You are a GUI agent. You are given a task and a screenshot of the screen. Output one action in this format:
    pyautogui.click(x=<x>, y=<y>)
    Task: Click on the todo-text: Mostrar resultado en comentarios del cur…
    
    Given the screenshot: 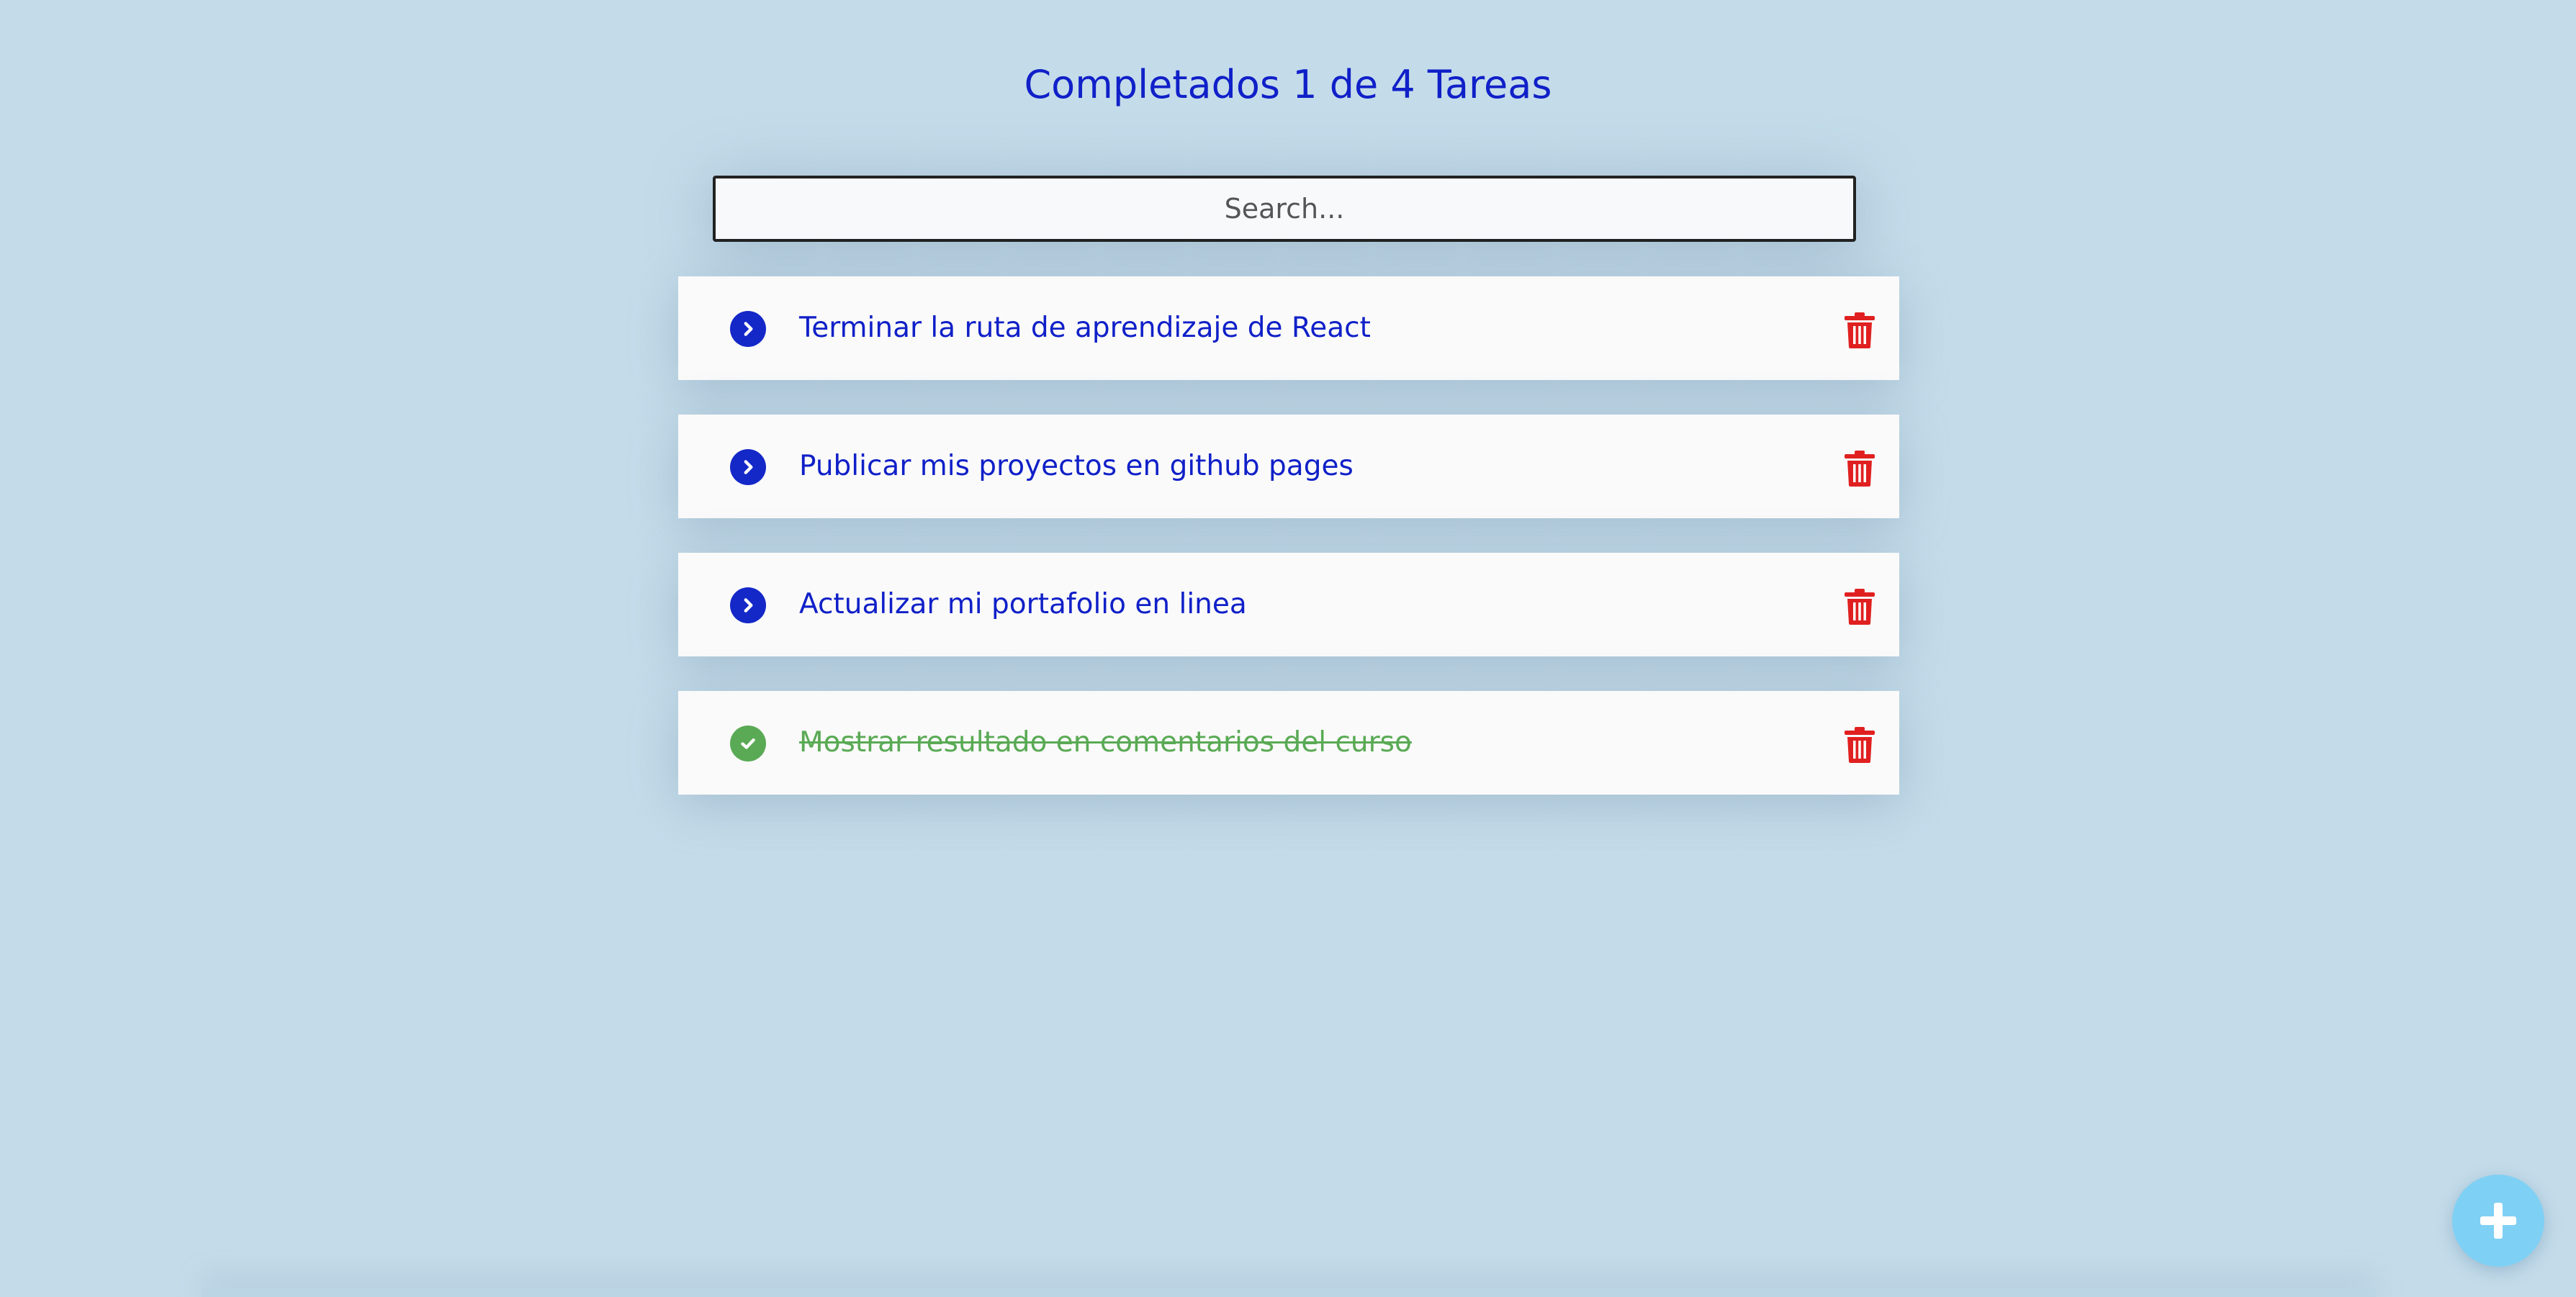 What is the action you would take?
    pyautogui.click(x=1105, y=742)
    